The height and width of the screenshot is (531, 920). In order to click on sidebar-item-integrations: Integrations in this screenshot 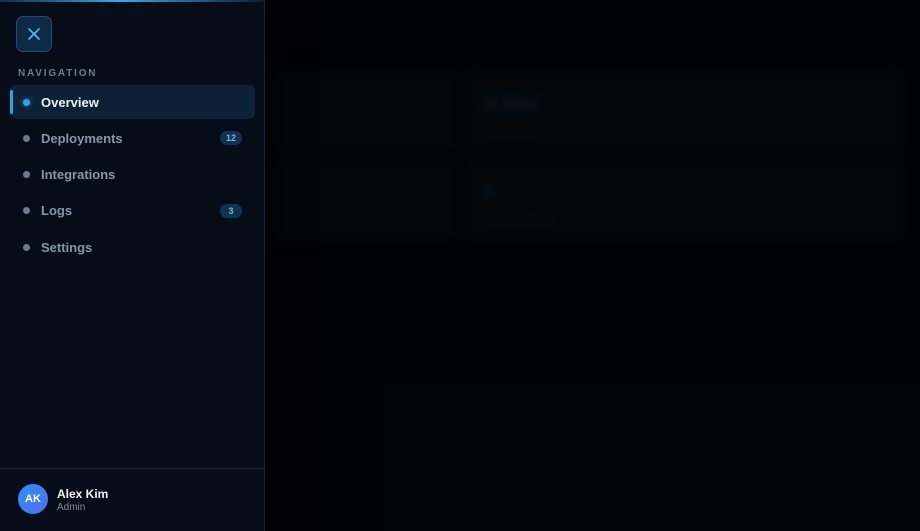, I will do `click(132, 175)`.